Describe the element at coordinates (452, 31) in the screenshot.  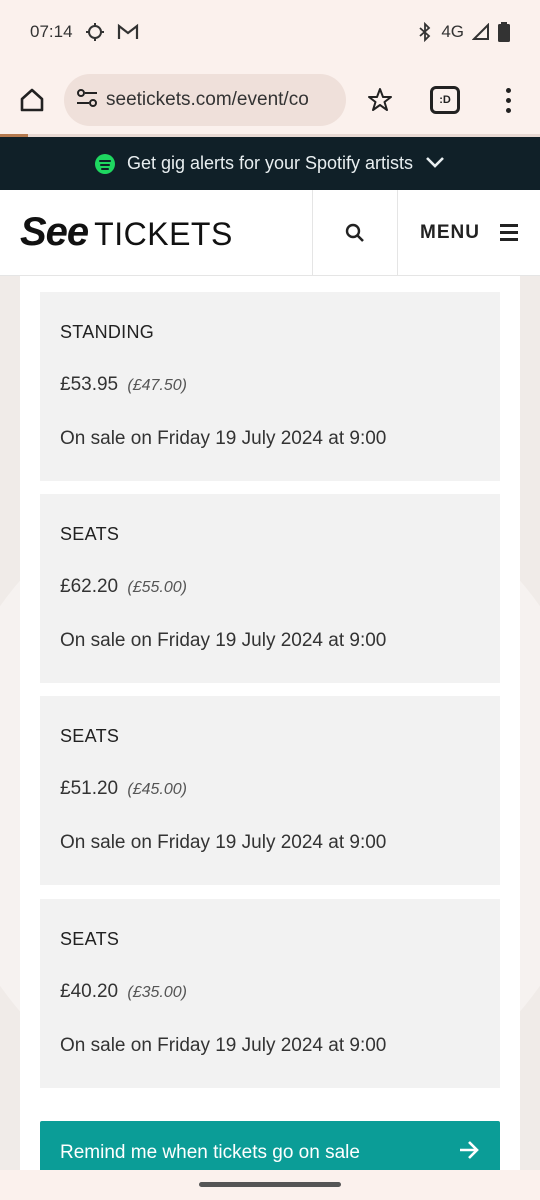
I see `network-label: 4G` at that location.